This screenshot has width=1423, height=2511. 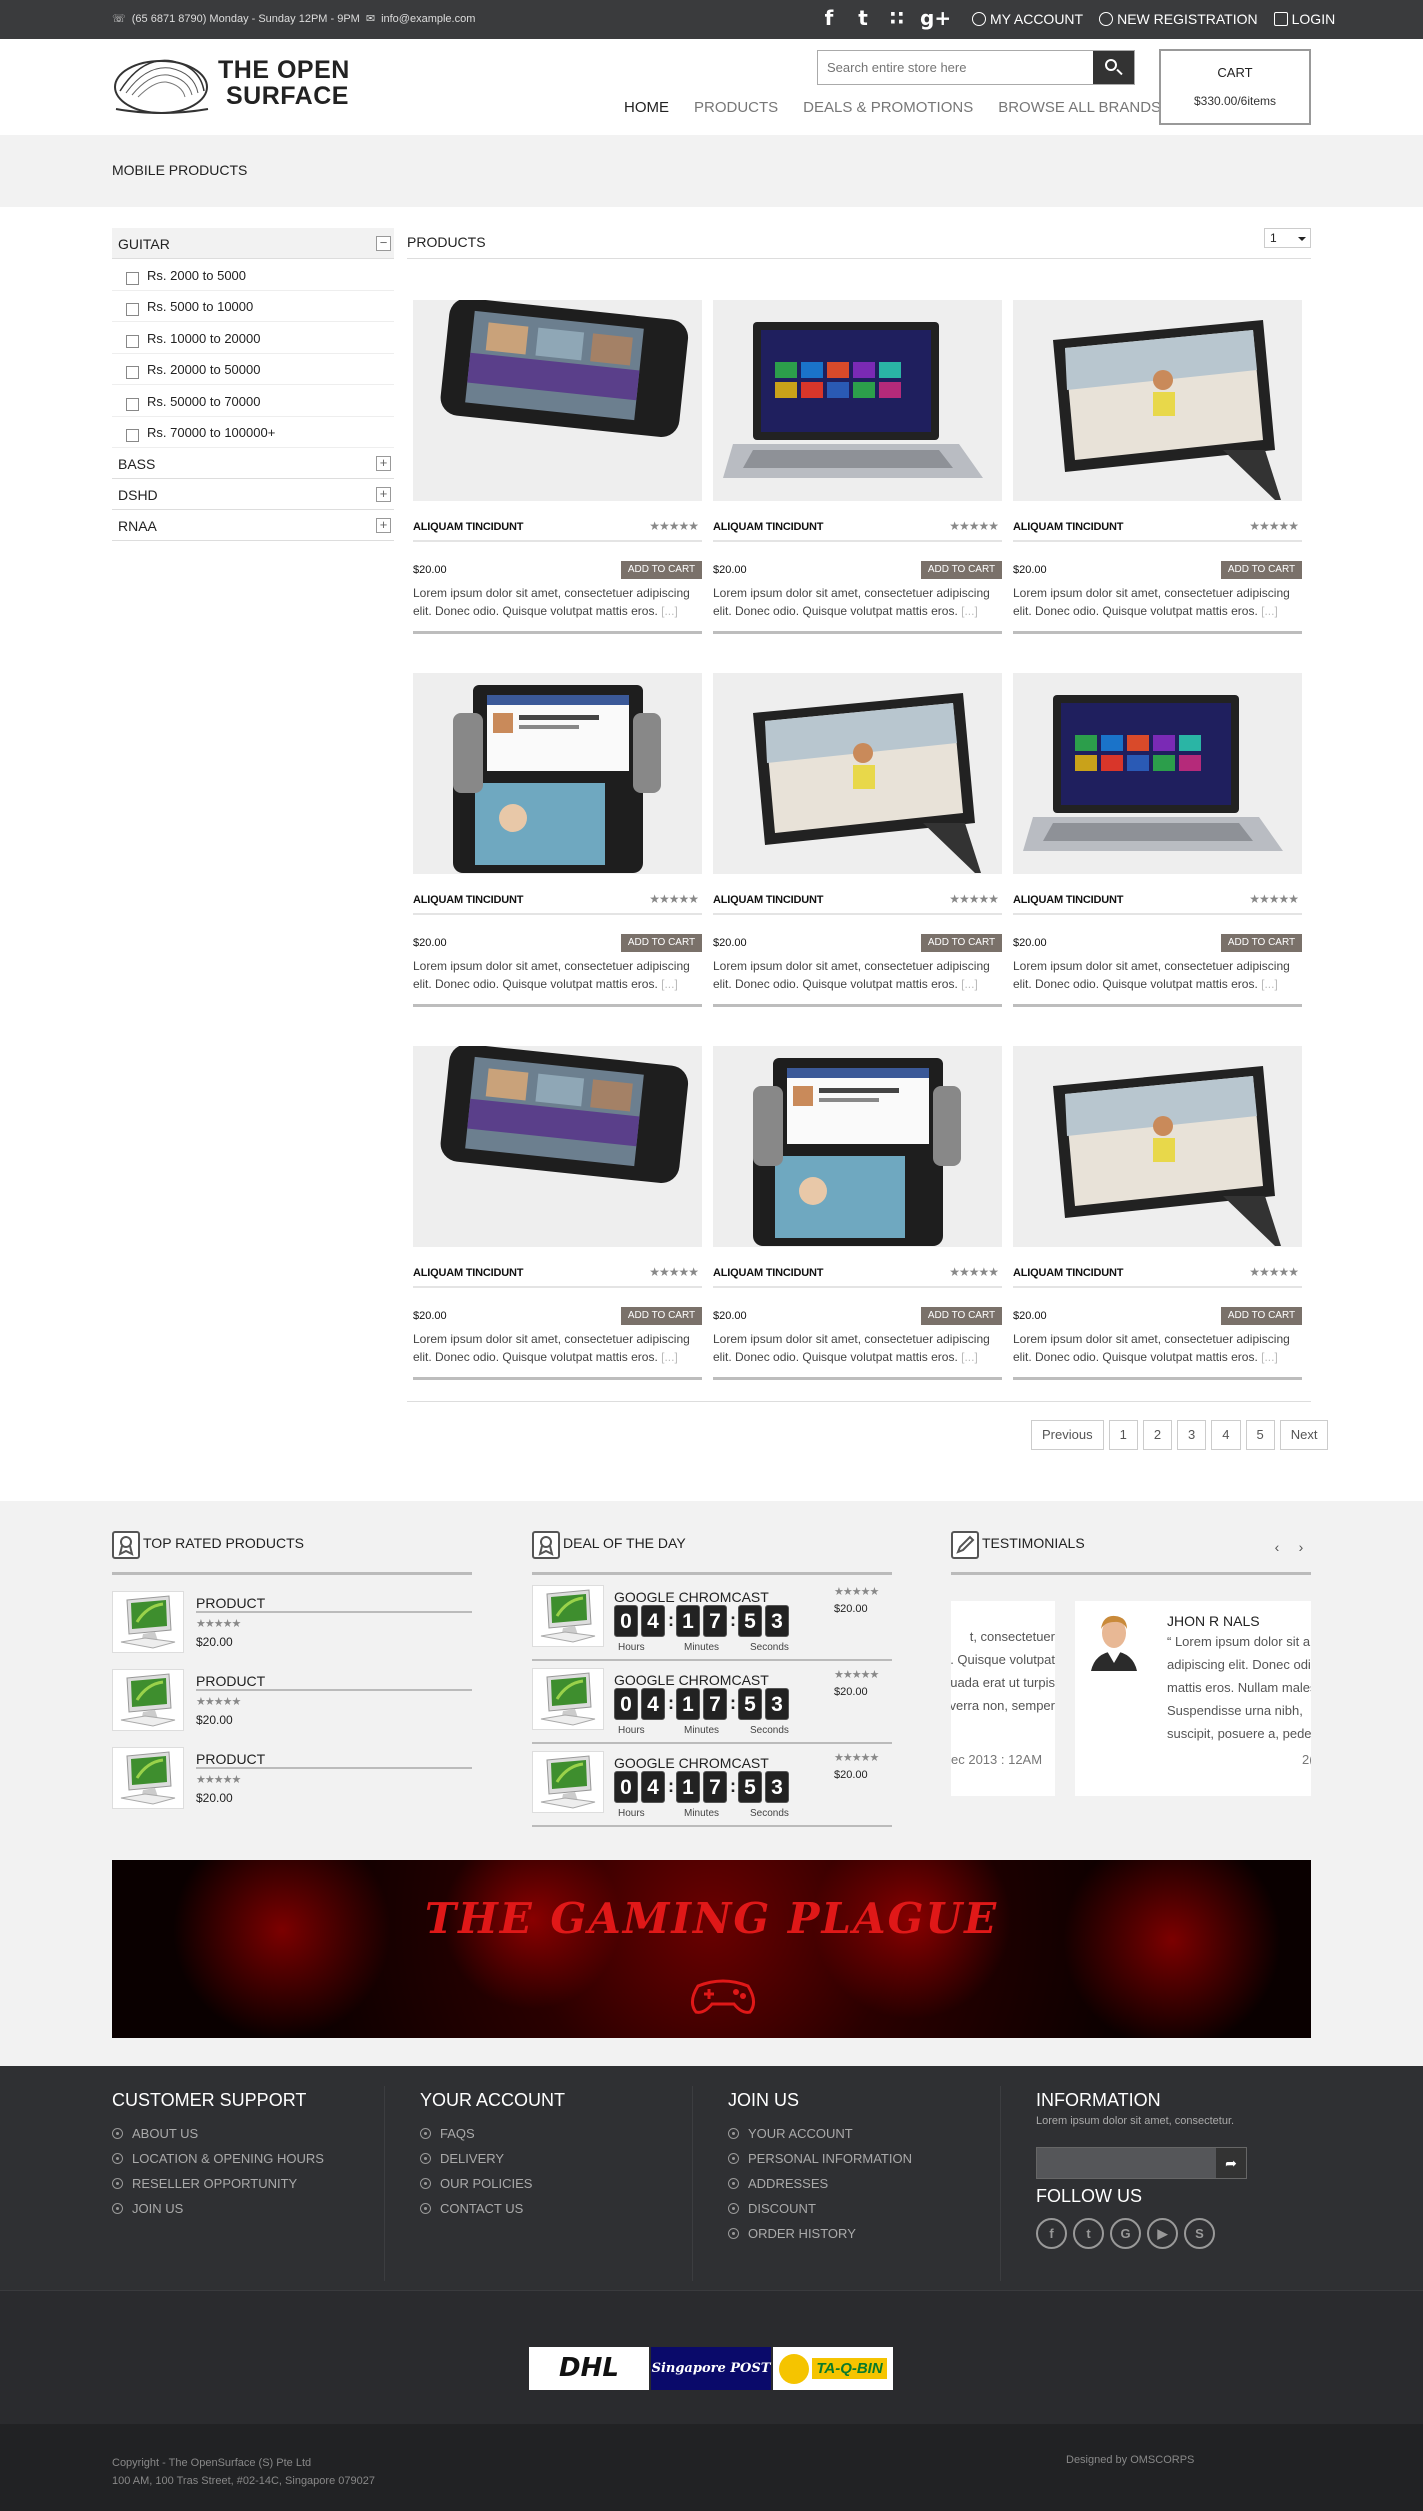 I want to click on youtube-icon: ▶, so click(x=1162, y=2233).